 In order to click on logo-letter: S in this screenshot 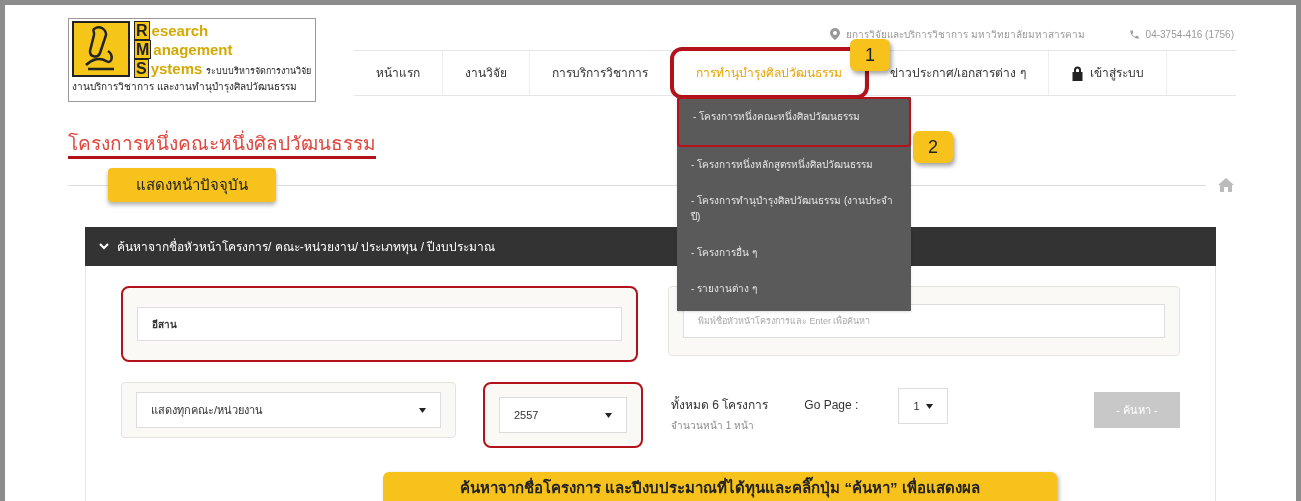, I will do `click(141, 68)`.